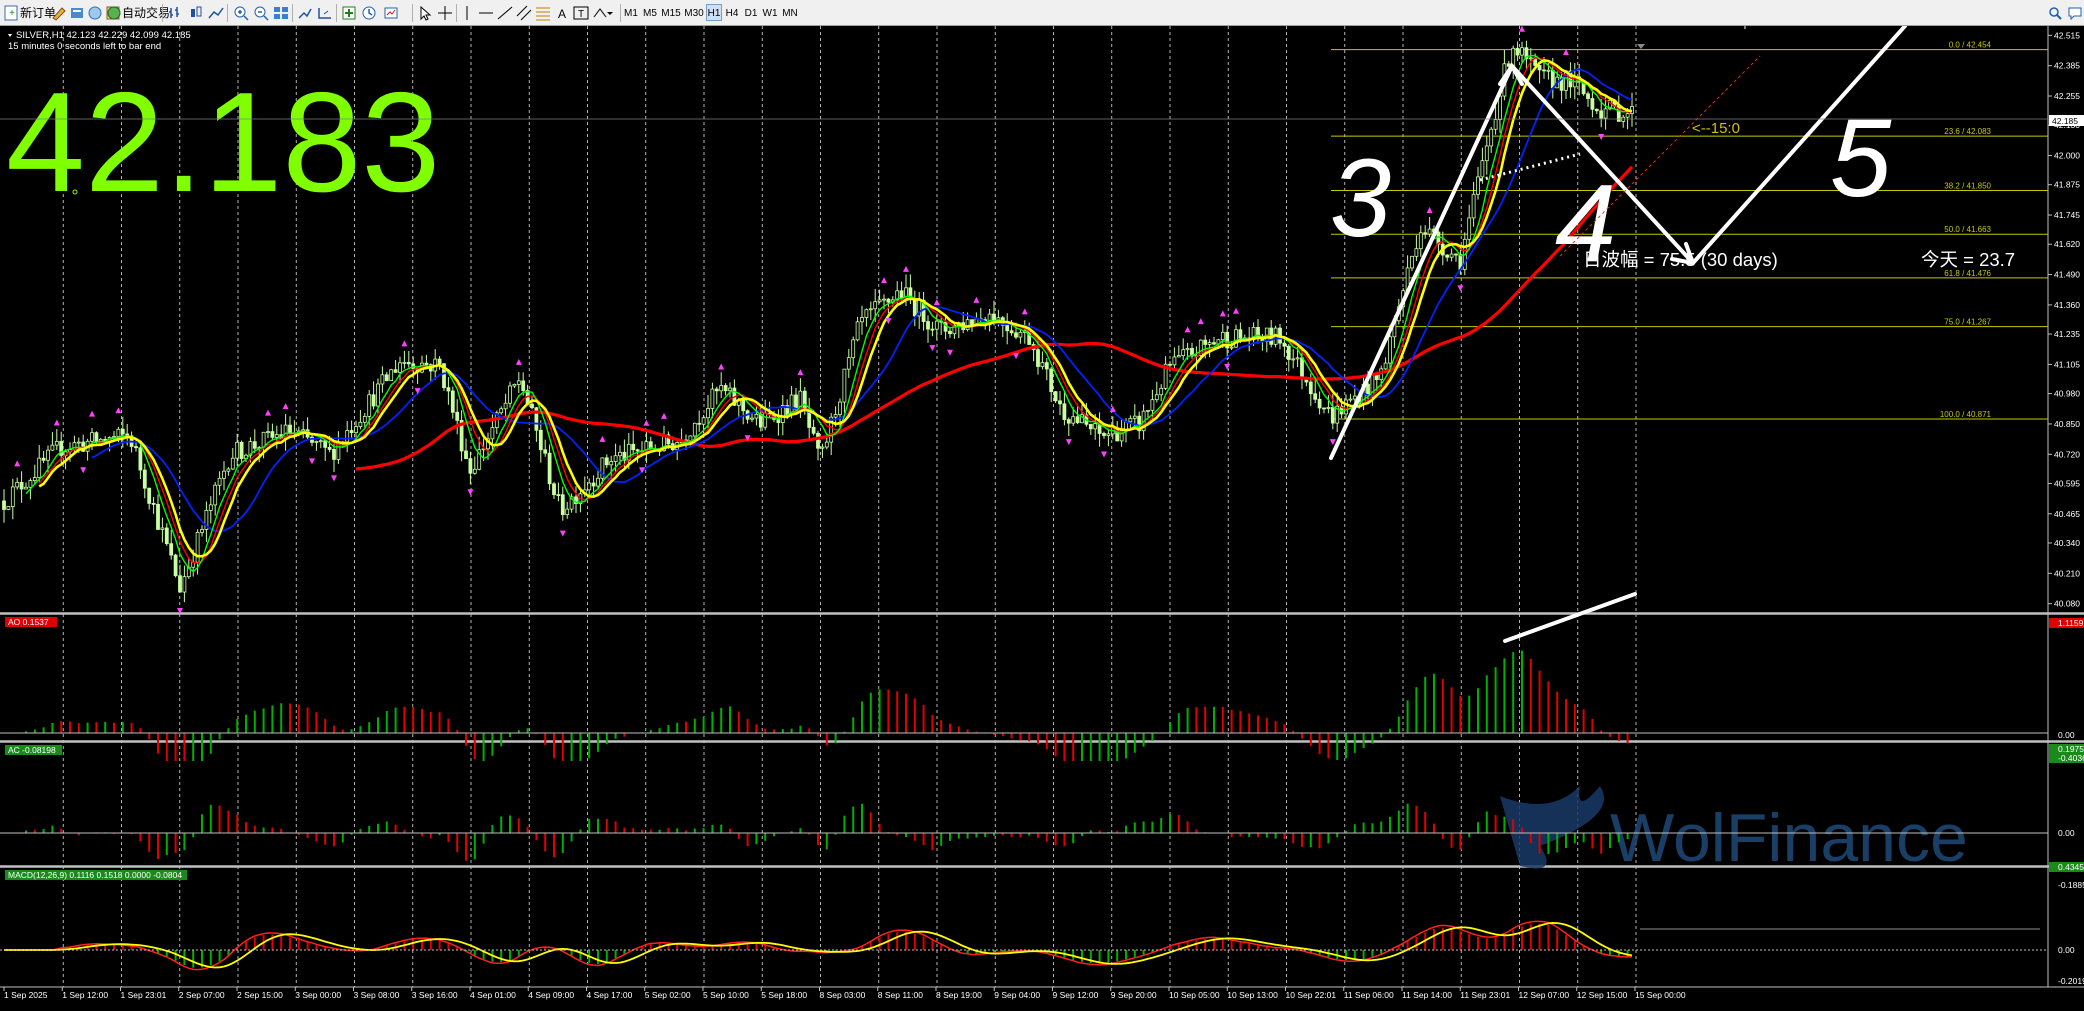 This screenshot has height=1011, width=2084. What do you see at coordinates (176, 13) in the screenshot?
I see `bar-chart-icon` at bounding box center [176, 13].